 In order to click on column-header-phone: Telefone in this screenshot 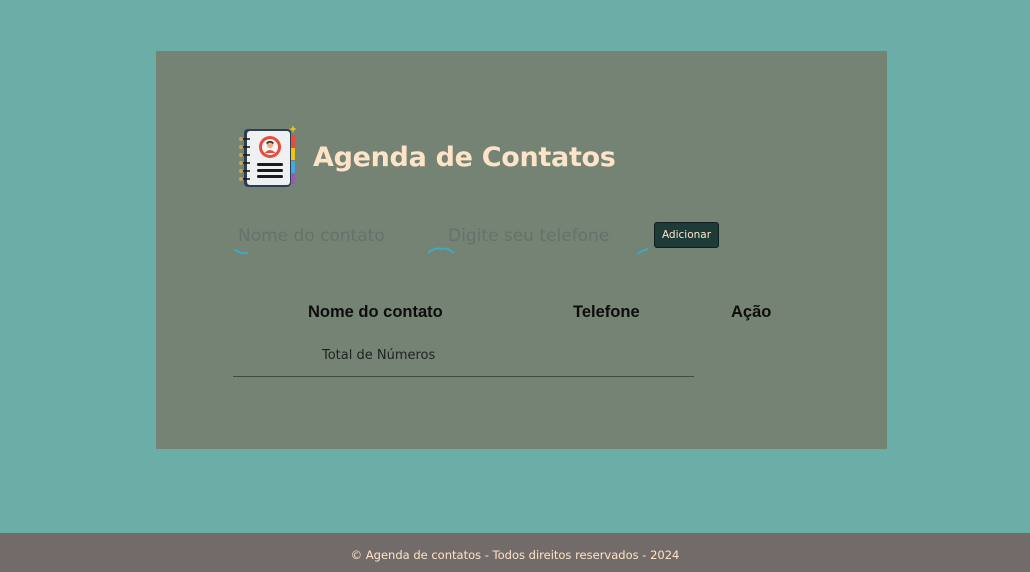, I will do `click(606, 312)`.